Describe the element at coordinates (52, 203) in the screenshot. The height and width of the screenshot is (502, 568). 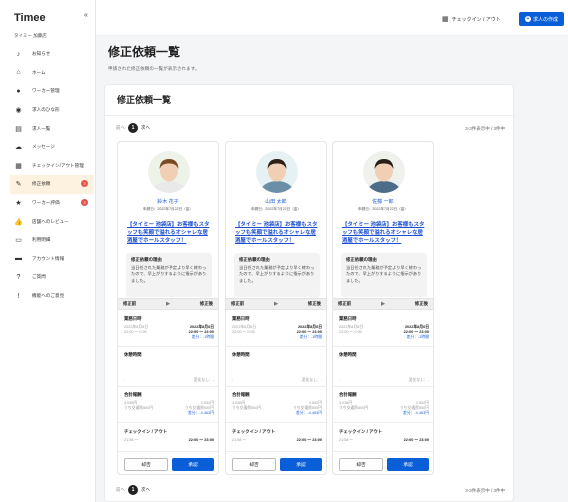
I see `sidebar-item: ★ ワーカー評価 3` at that location.